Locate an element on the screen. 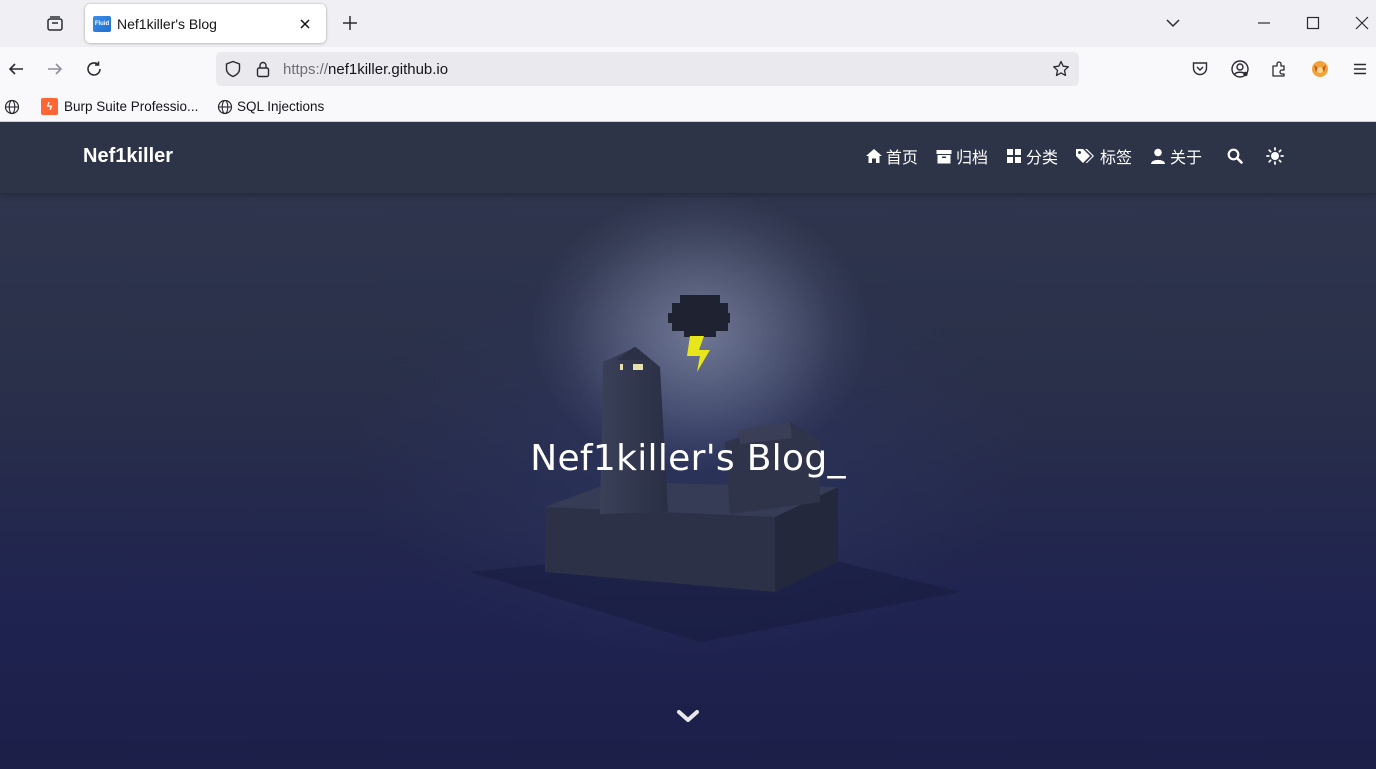 This screenshot has height=769, width=1376. categories-icon is located at coordinates (1014, 156).